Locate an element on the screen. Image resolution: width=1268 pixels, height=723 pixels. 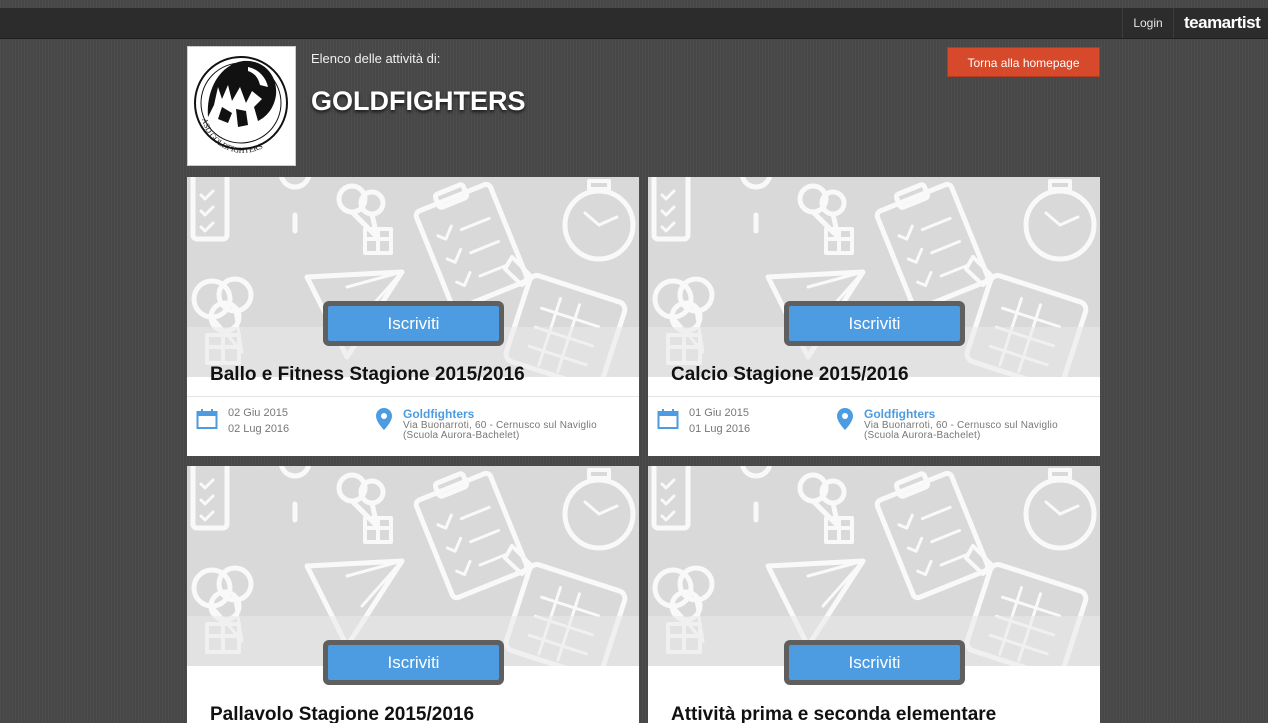
page-title: GOLDFIGHTERS is located at coordinates (418, 101).